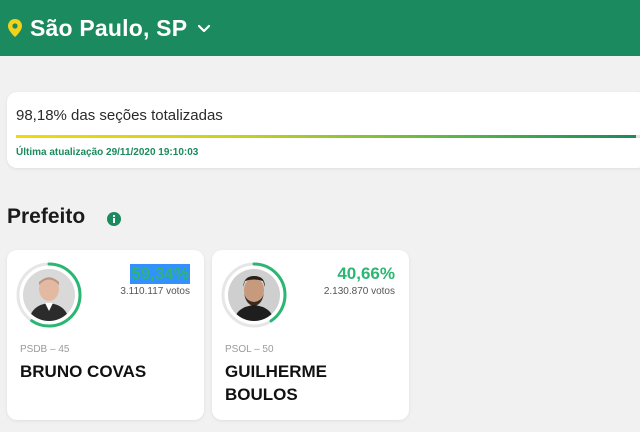  What do you see at coordinates (204, 29) in the screenshot?
I see `chevron-down-icon` at bounding box center [204, 29].